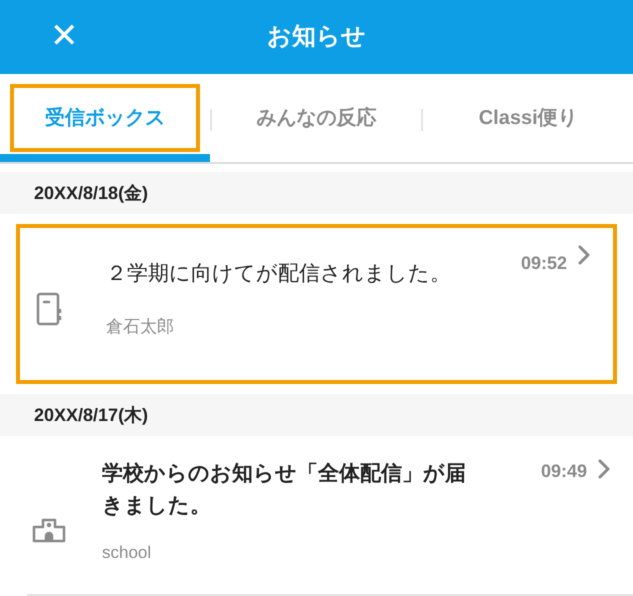 This screenshot has height=596, width=633. I want to click on tab: Classi便り, so click(528, 118).